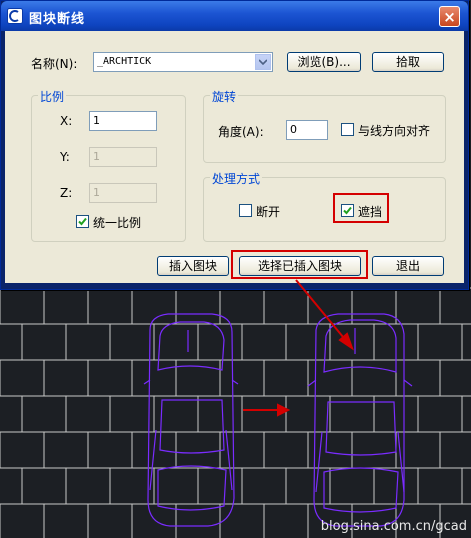 The width and height of the screenshot is (471, 538). What do you see at coordinates (15, 16) in the screenshot?
I see `app-icon` at bounding box center [15, 16].